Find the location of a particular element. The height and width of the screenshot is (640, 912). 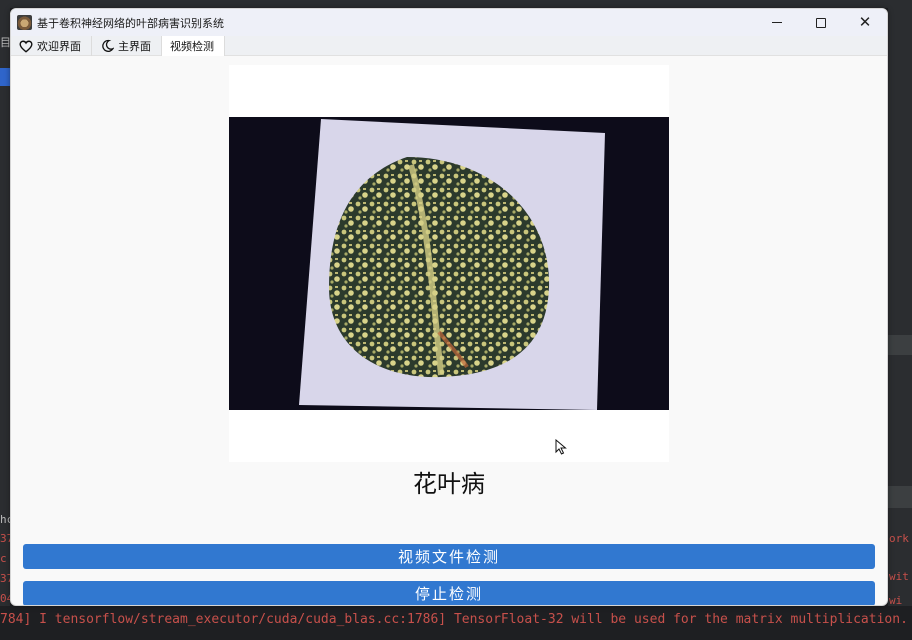

tab-video-detect: 视频检测 is located at coordinates (193, 46).